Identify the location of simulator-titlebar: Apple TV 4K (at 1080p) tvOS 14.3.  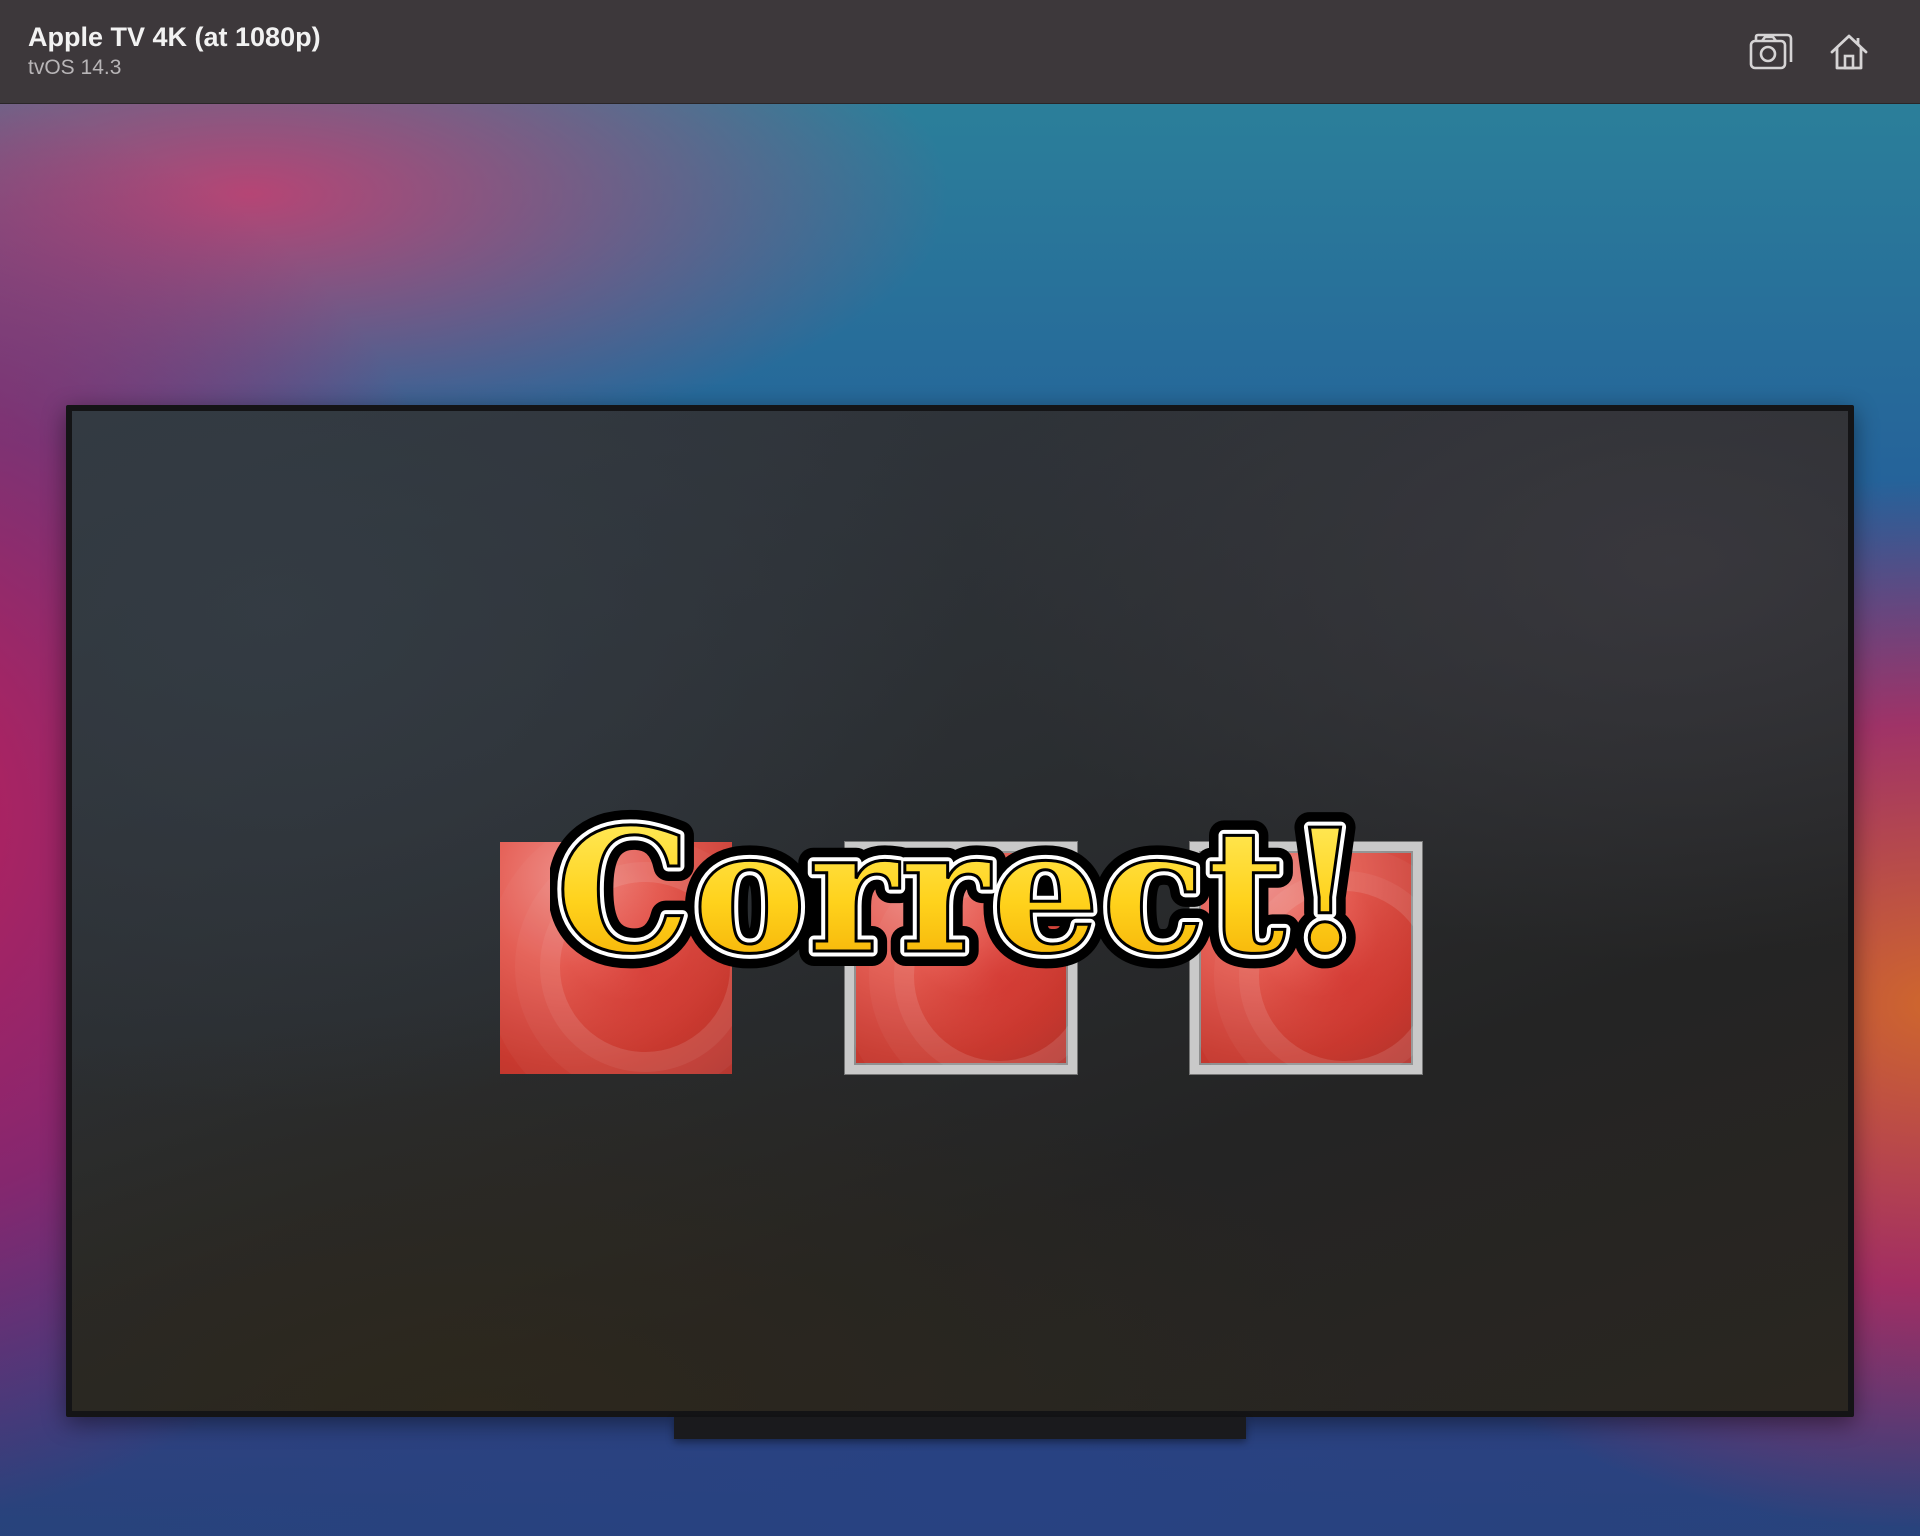
(960, 52).